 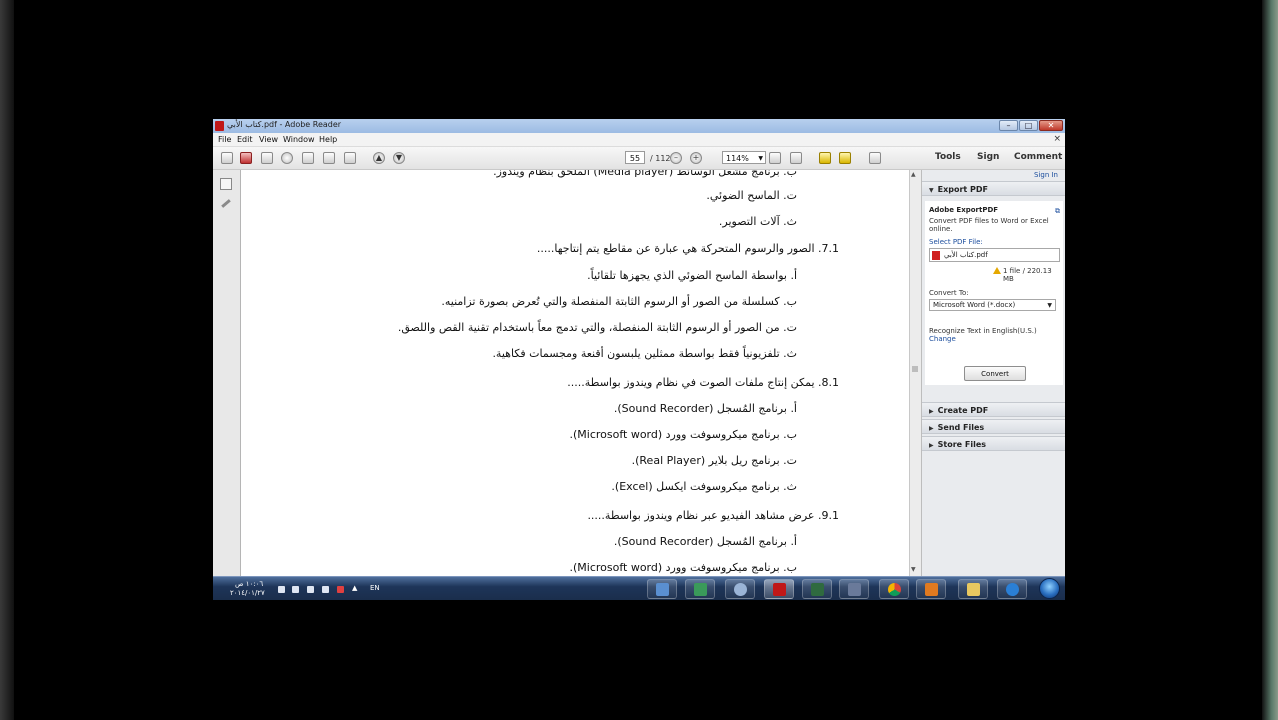 What do you see at coordinates (226, 203) in the screenshot?
I see `signature-pen-icon` at bounding box center [226, 203].